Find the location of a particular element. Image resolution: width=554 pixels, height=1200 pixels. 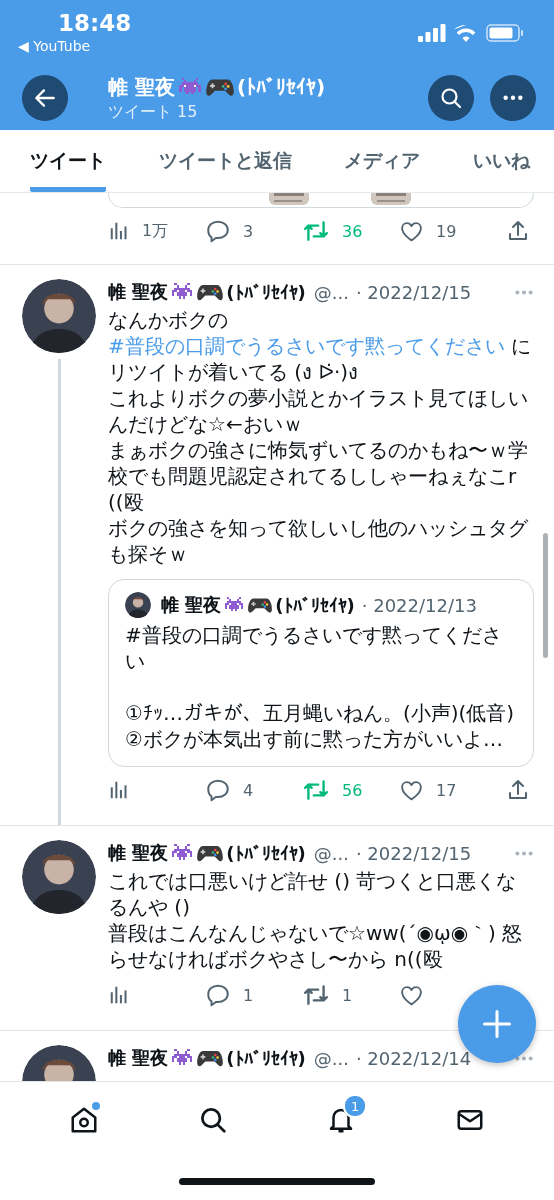

search-button is located at coordinates (451, 97).